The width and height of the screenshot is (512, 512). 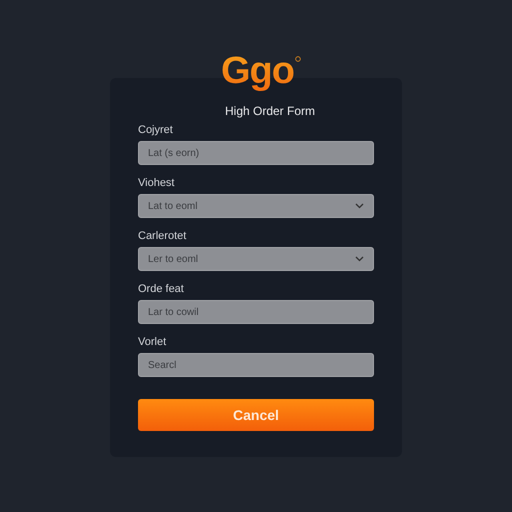 What do you see at coordinates (153, 342) in the screenshot?
I see `field-label: Vorlet` at bounding box center [153, 342].